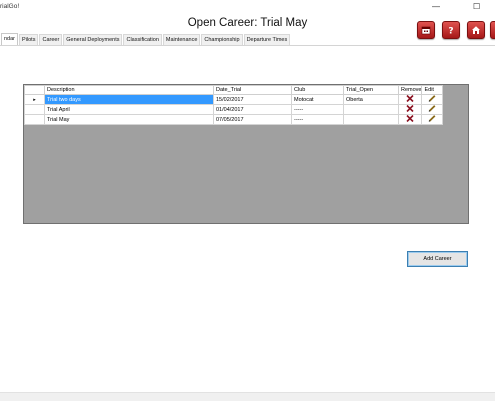 Image resolution: width=495 pixels, height=401 pixels. What do you see at coordinates (371, 90) in the screenshot?
I see `column-header-trial-open: Trial_Open` at bounding box center [371, 90].